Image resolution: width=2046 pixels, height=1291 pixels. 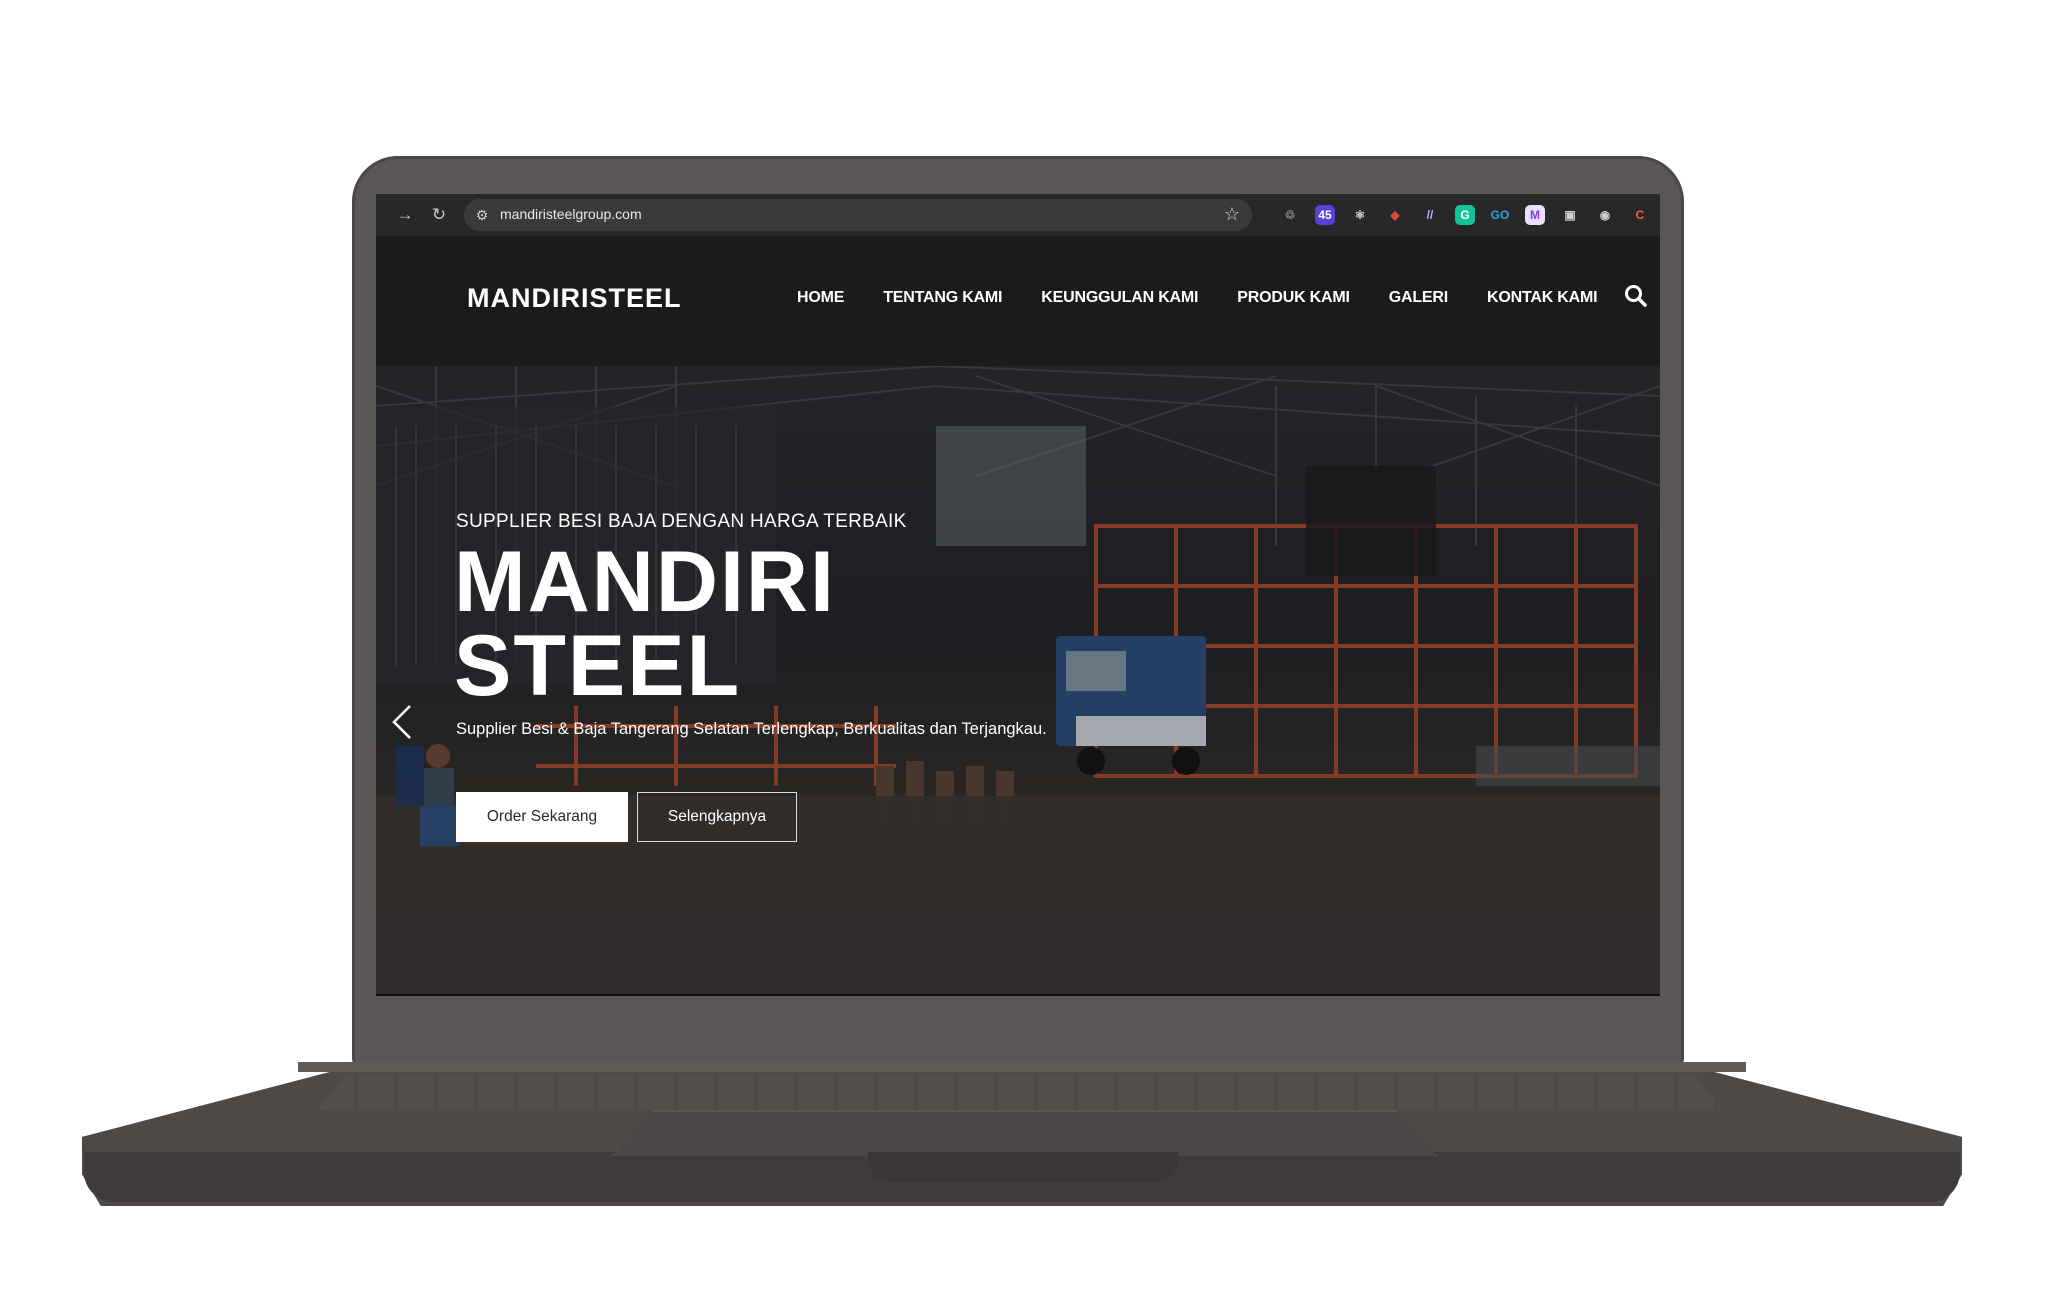 I want to click on search-icon, so click(x=1636, y=296).